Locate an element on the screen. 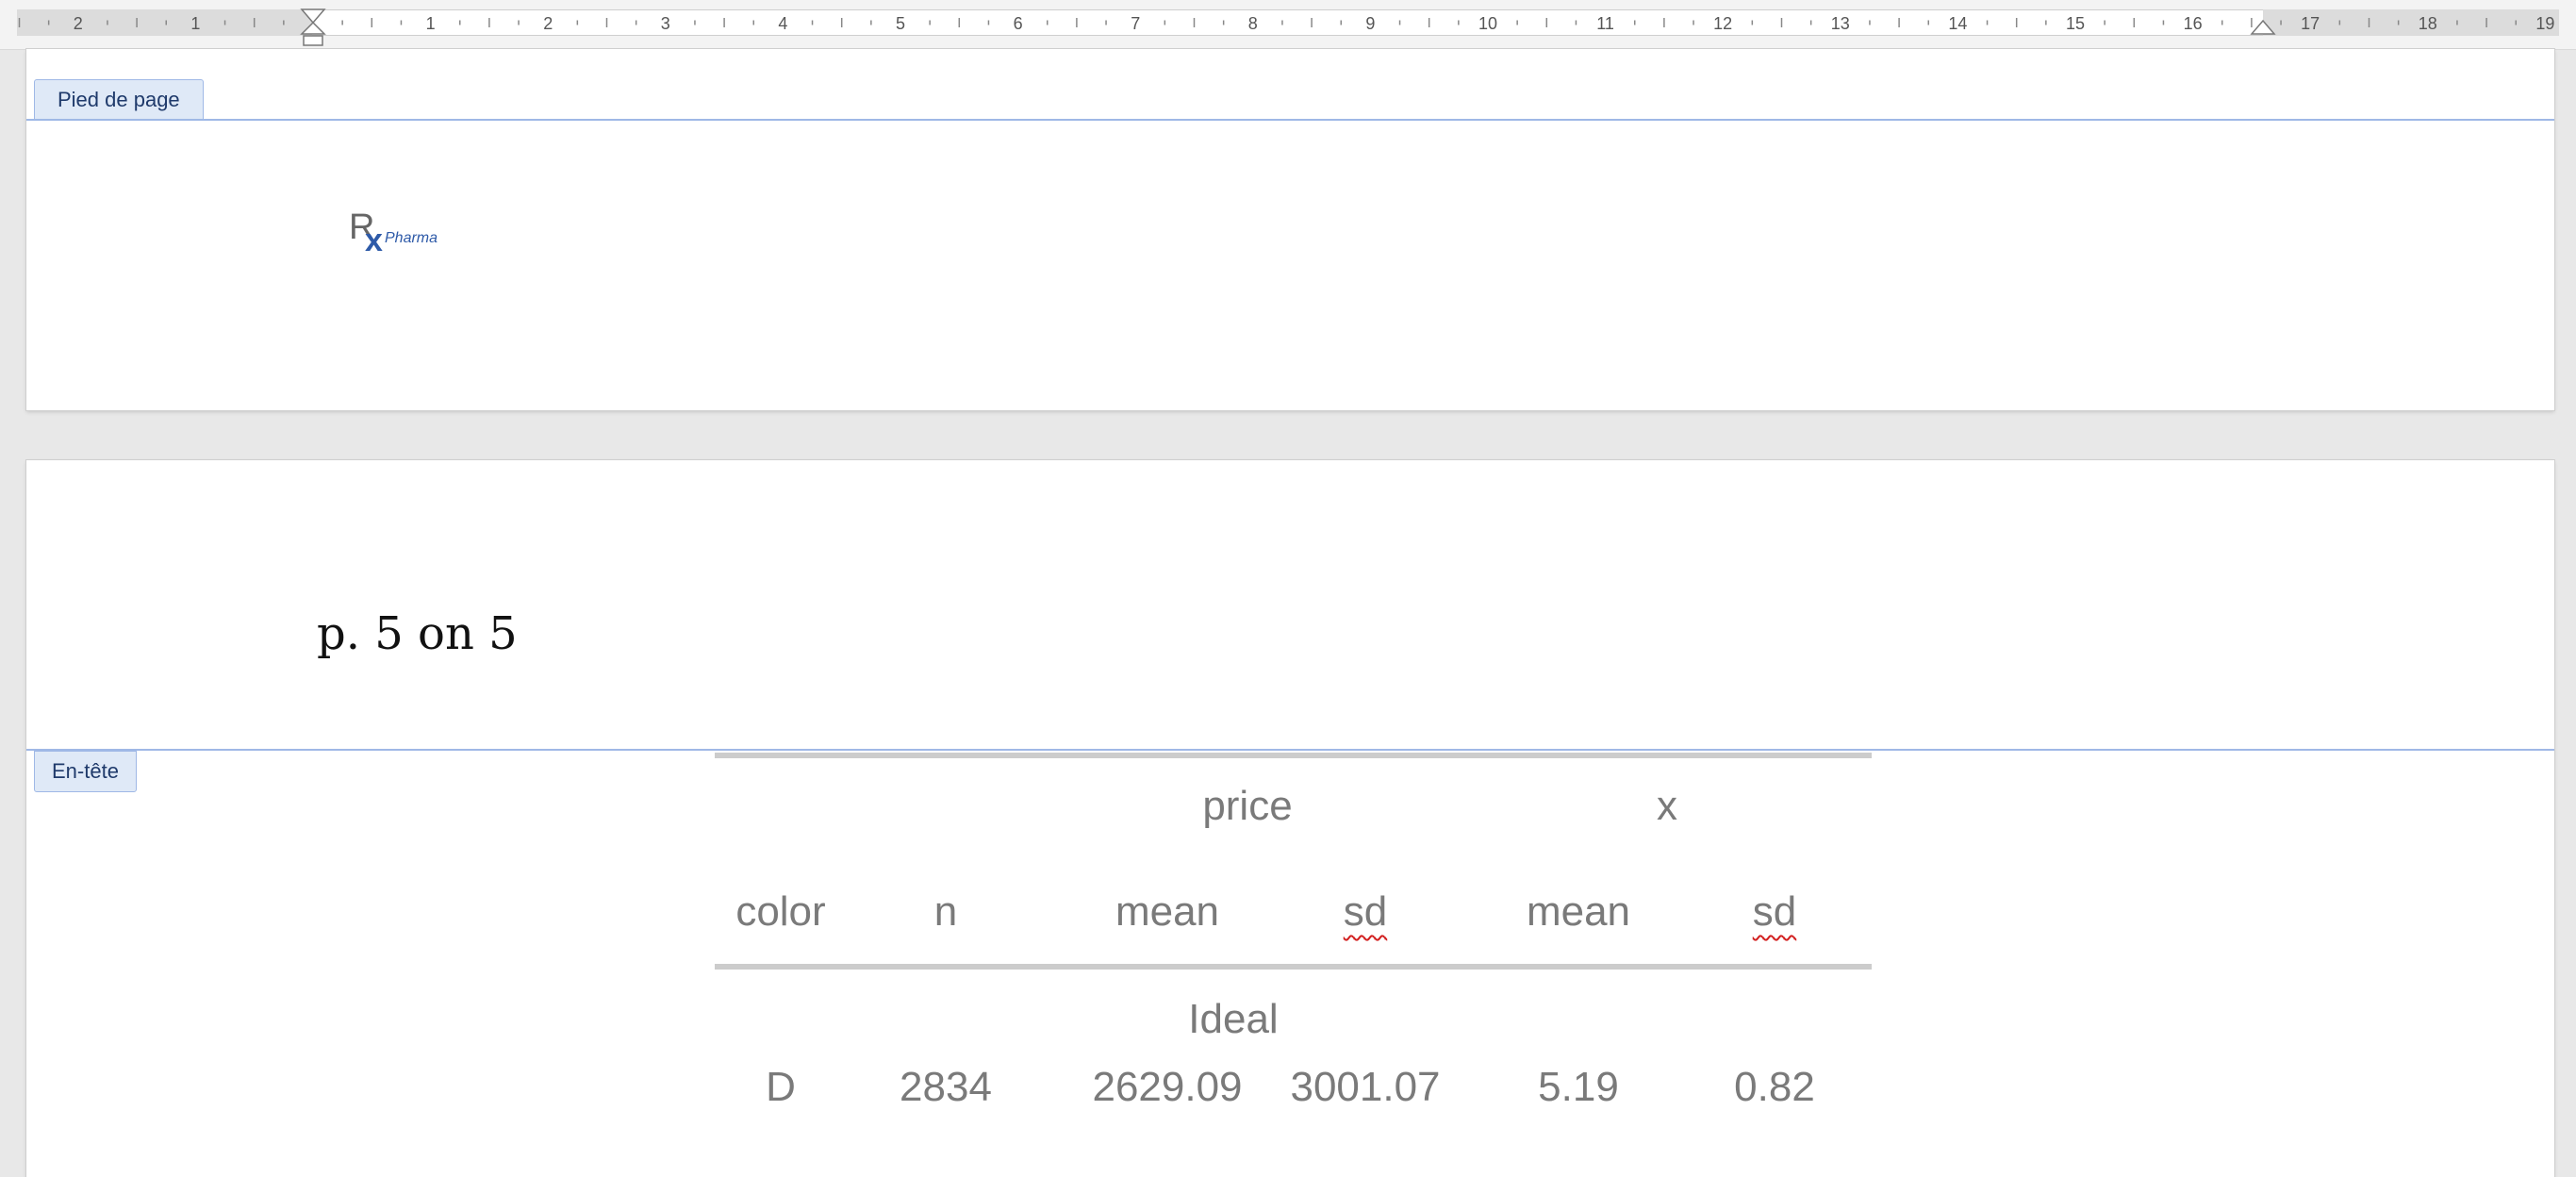  ruler-number: 8 is located at coordinates (1253, 23).